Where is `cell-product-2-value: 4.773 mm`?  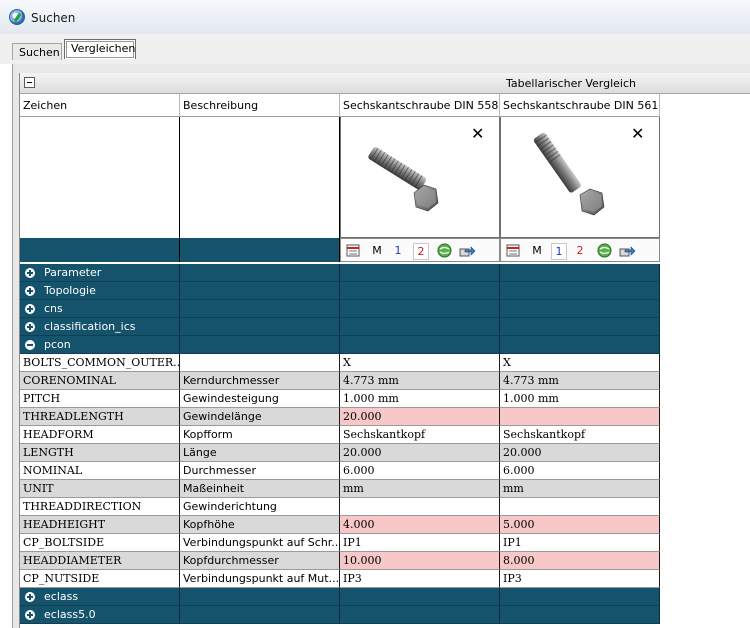
cell-product-2-value: 4.773 mm is located at coordinates (580, 381).